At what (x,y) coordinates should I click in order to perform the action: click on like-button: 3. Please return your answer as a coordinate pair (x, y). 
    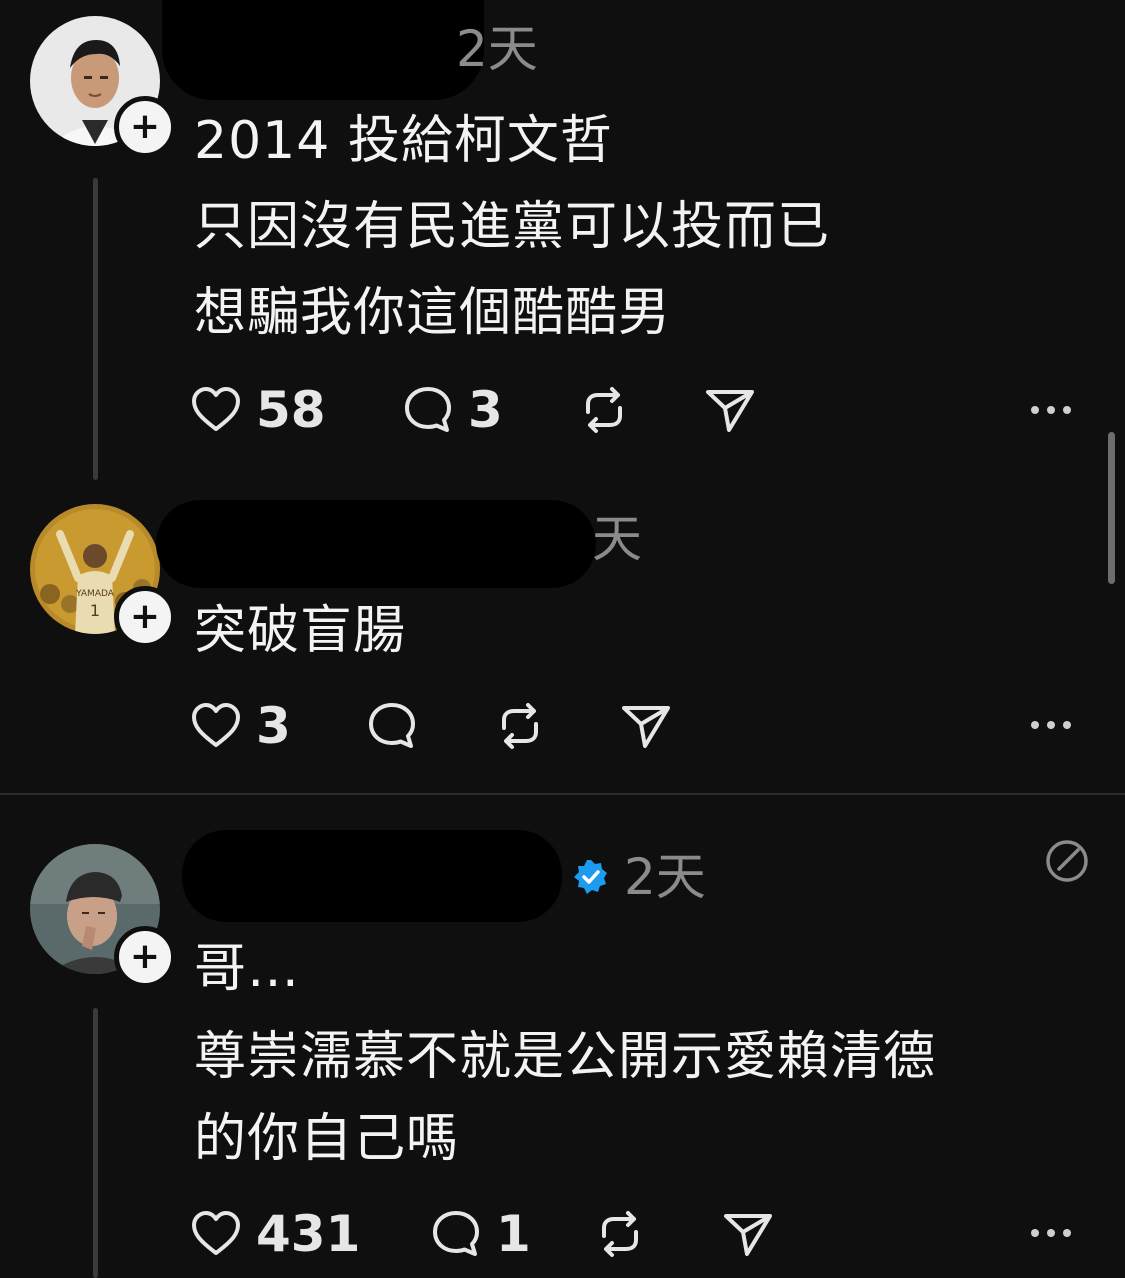
    Looking at the image, I should click on (240, 726).